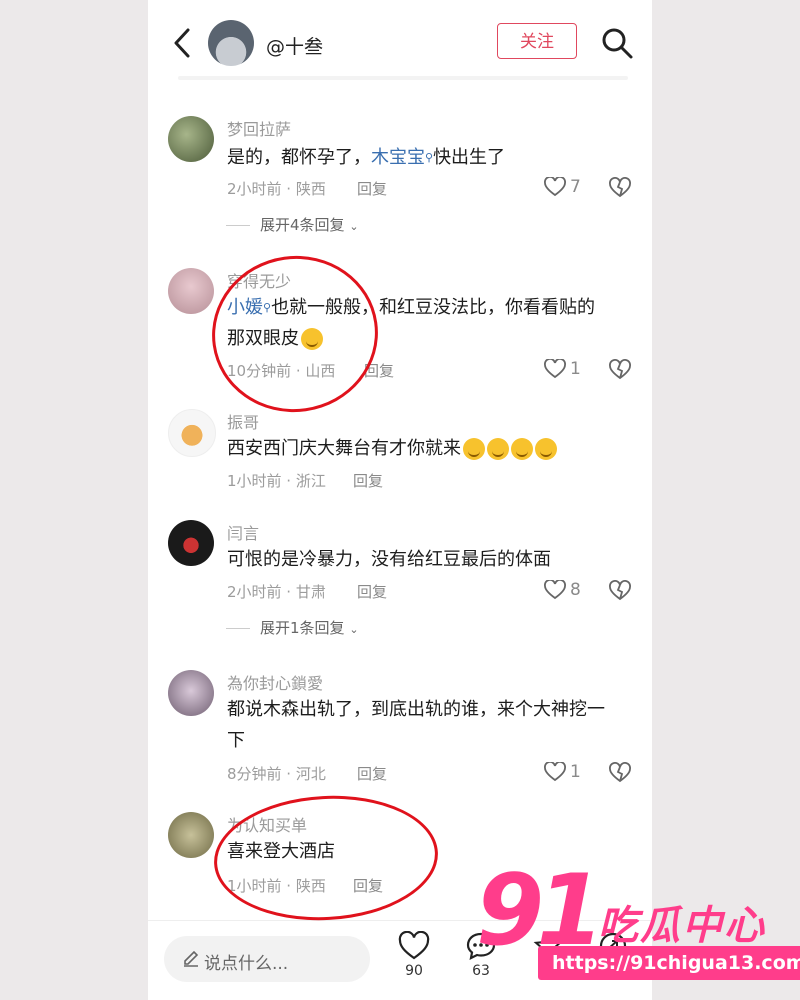 The width and height of the screenshot is (800, 1000). What do you see at coordinates (575, 589) in the screenshot?
I see `like-count: 8` at bounding box center [575, 589].